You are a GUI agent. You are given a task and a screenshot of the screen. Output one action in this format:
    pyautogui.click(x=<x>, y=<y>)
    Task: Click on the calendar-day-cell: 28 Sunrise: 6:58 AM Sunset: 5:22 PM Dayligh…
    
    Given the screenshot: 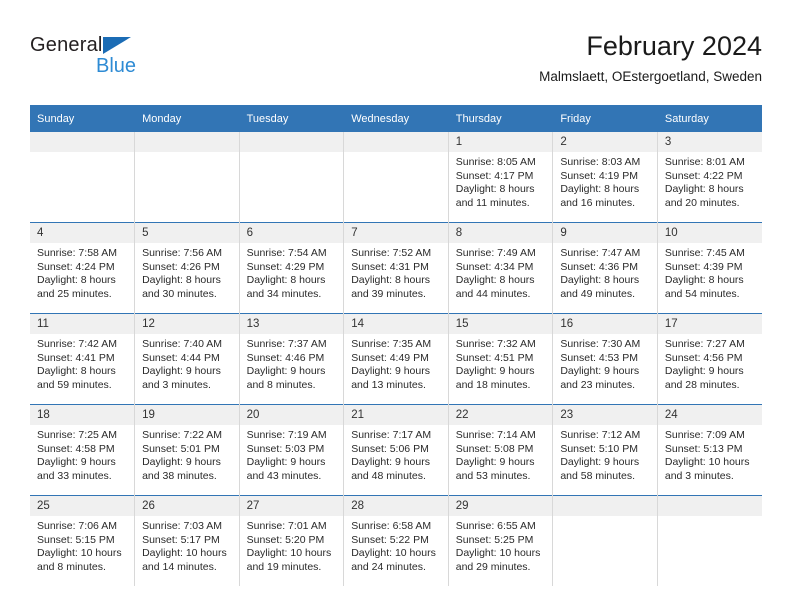 What is the action you would take?
    pyautogui.click(x=396, y=540)
    